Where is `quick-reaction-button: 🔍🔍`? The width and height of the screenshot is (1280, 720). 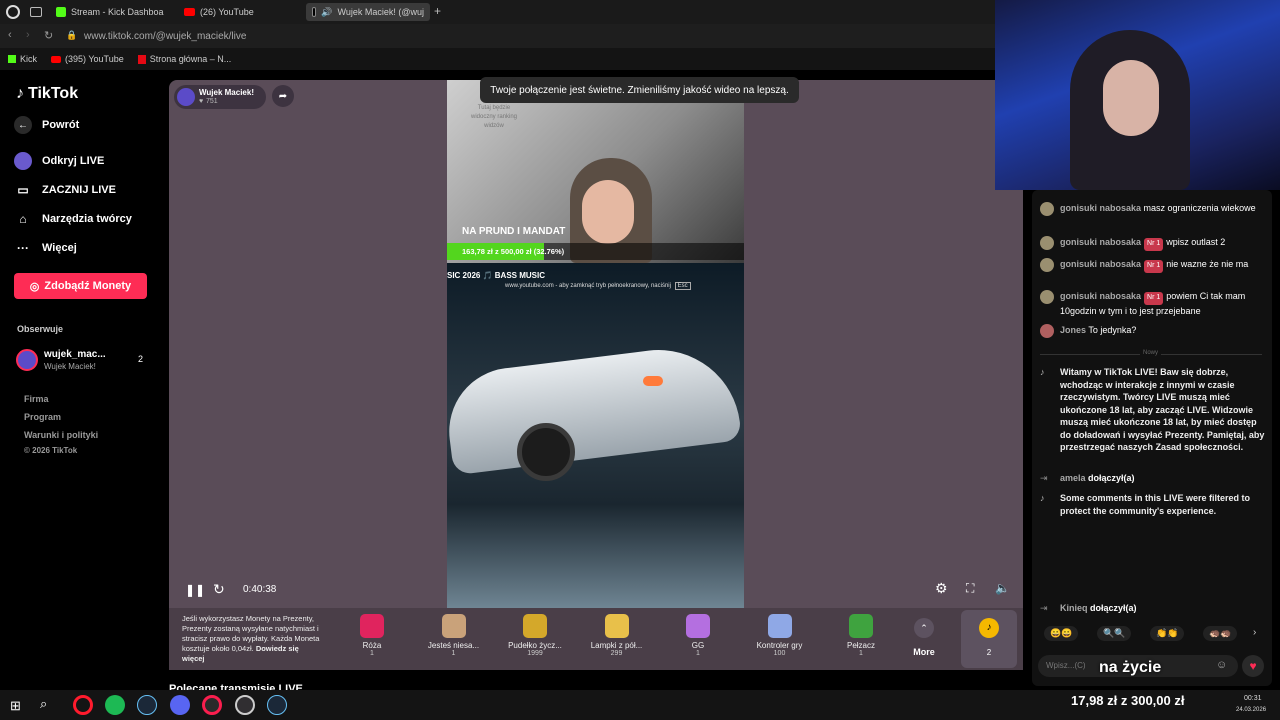
quick-reaction-button: 🔍🔍 is located at coordinates (1114, 633).